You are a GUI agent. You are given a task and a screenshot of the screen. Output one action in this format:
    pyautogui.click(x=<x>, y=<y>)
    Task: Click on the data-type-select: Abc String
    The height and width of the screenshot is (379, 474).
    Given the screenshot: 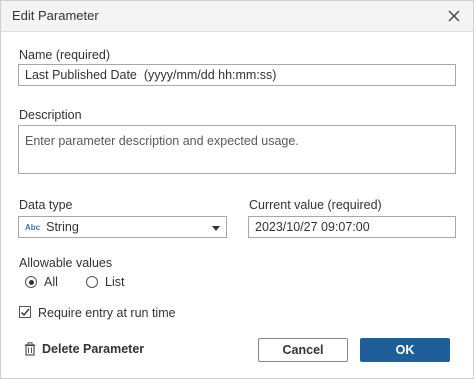 What is the action you would take?
    pyautogui.click(x=122, y=227)
    